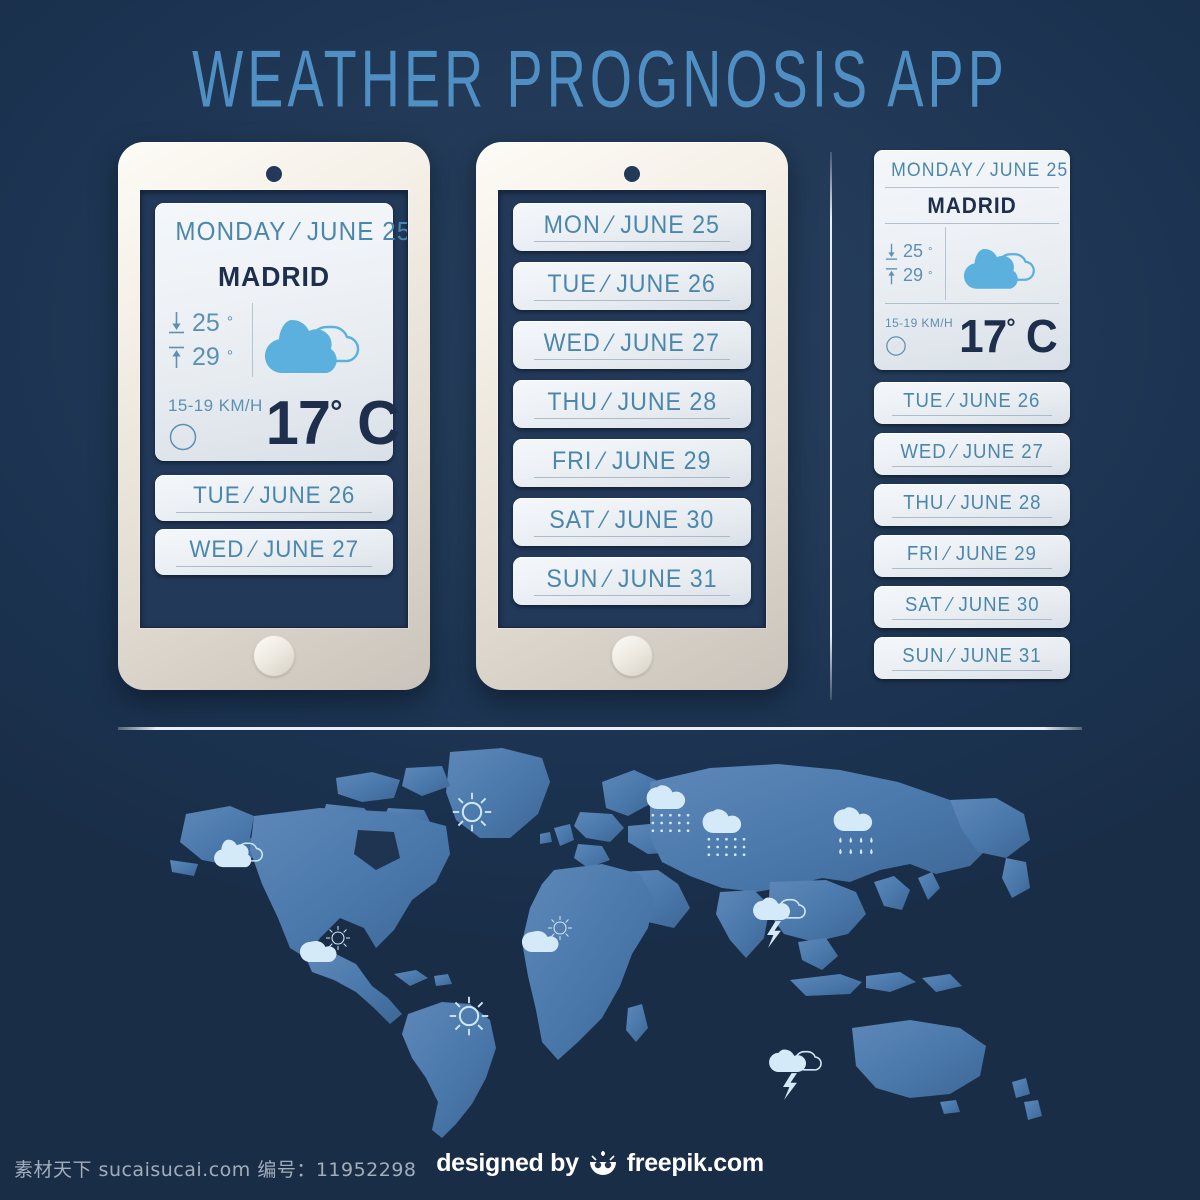 The width and height of the screenshot is (1200, 1200). What do you see at coordinates (550, 939) in the screenshot?
I see `map-icon-partly-sunny-africa` at bounding box center [550, 939].